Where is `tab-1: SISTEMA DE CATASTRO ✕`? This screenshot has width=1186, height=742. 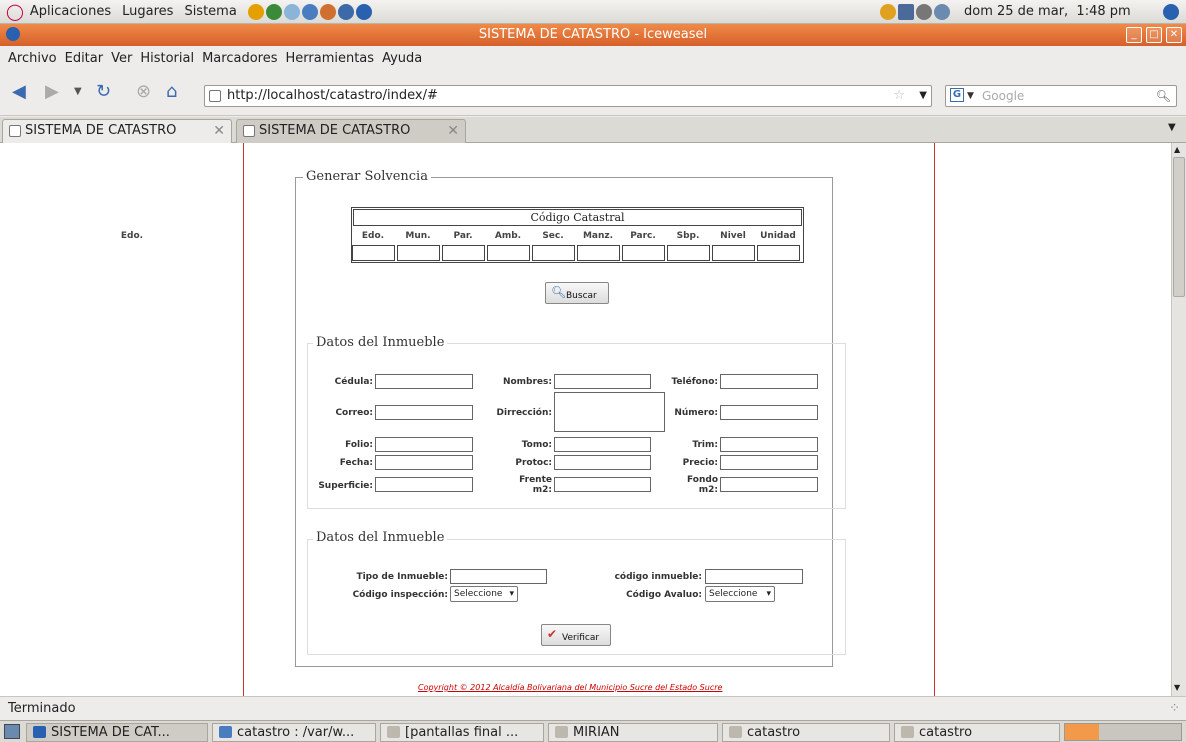 tab-1: SISTEMA DE CATASTRO ✕ is located at coordinates (117, 131).